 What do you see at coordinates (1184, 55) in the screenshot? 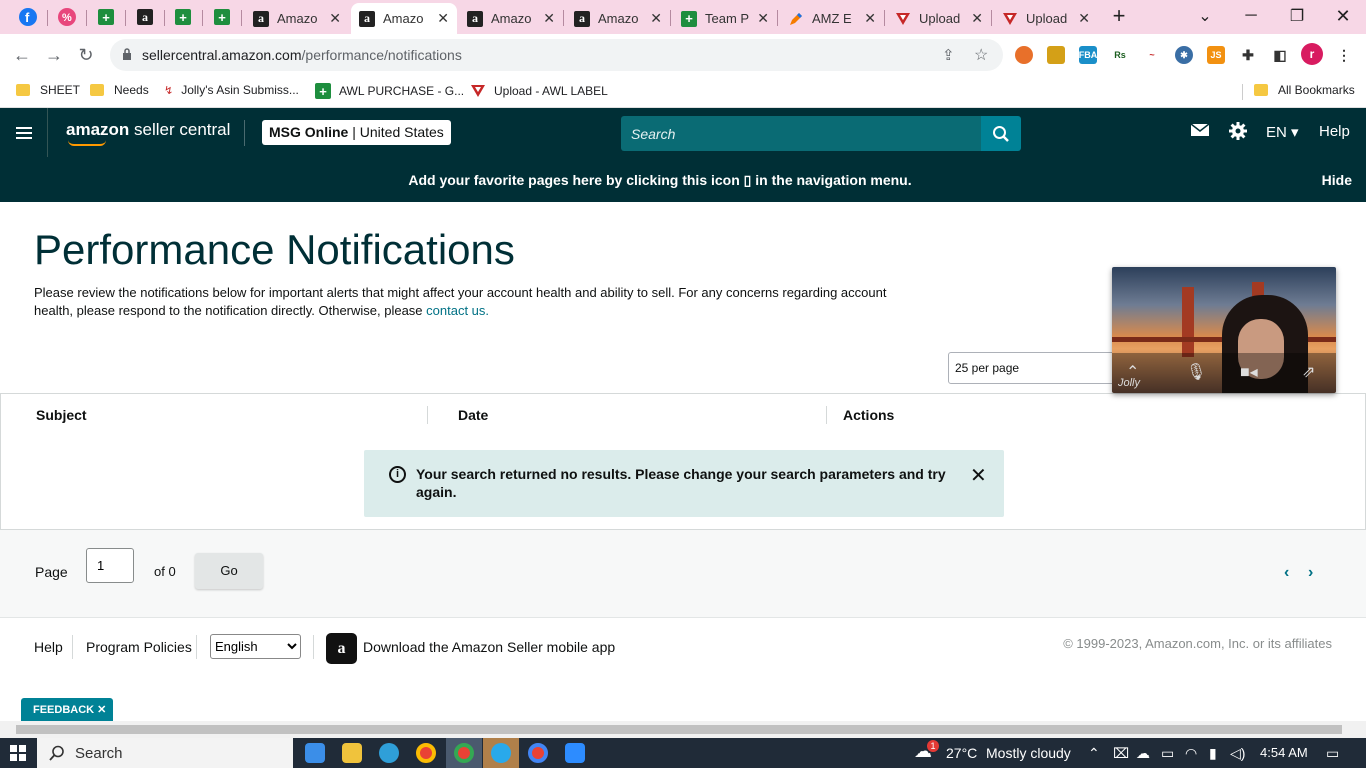
I see `extension-icon: ✱` at bounding box center [1184, 55].